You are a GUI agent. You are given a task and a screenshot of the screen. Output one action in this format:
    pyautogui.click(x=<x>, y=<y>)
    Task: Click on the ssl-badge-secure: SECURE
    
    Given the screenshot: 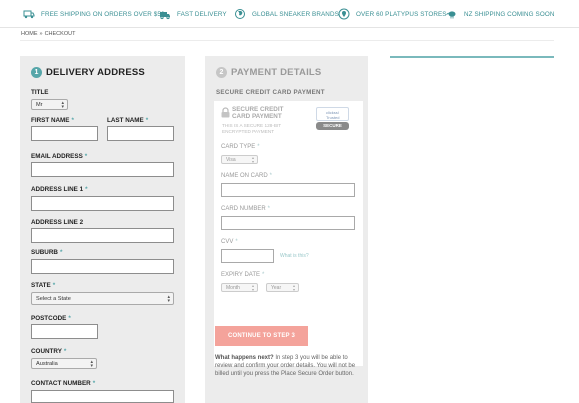 What is the action you would take?
    pyautogui.click(x=332, y=126)
    